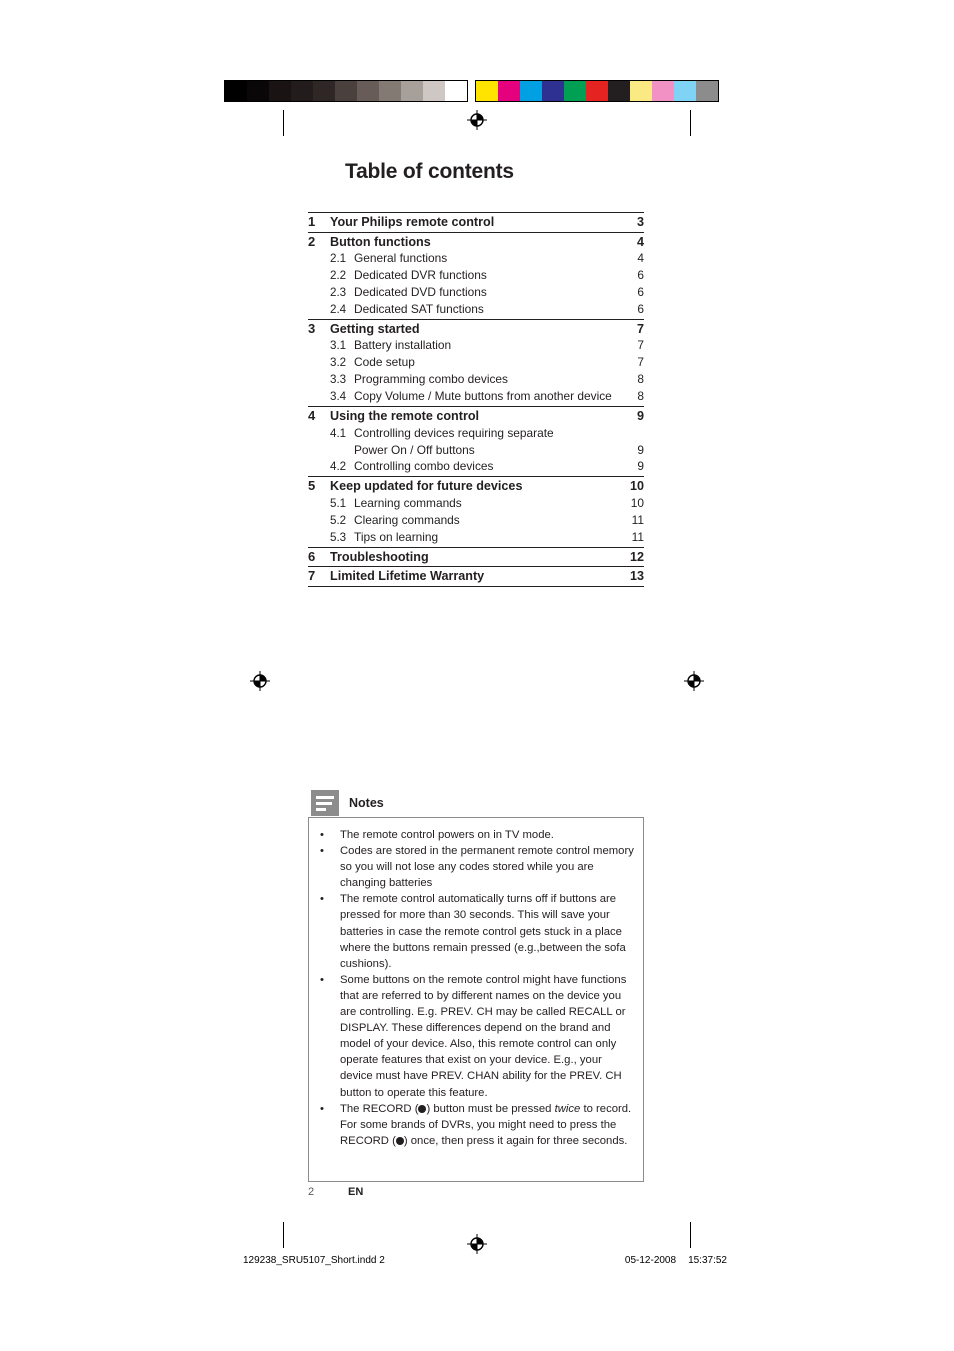  What do you see at coordinates (338, 309) in the screenshot?
I see `toc-entry-subnumber: 2.4` at bounding box center [338, 309].